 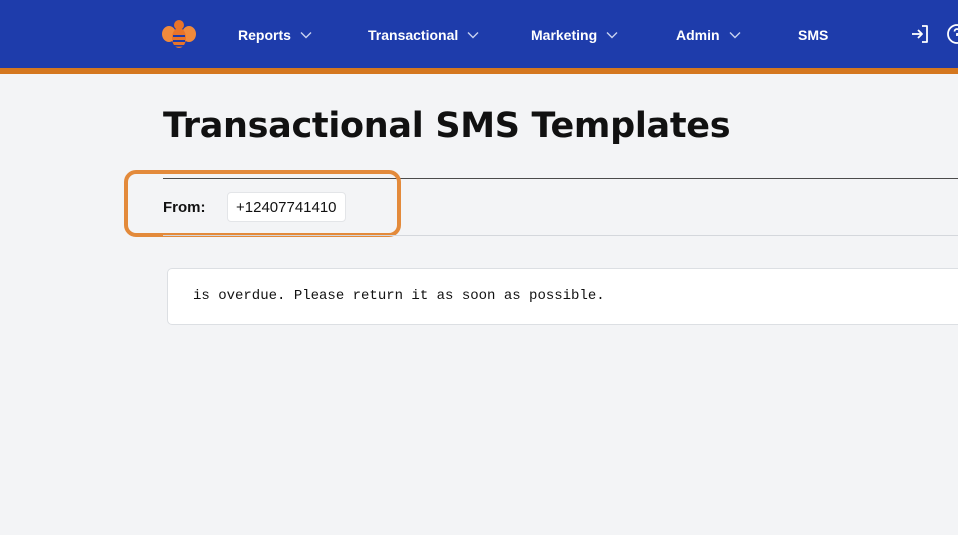 I want to click on nav-reports-label: Reports, so click(x=264, y=35).